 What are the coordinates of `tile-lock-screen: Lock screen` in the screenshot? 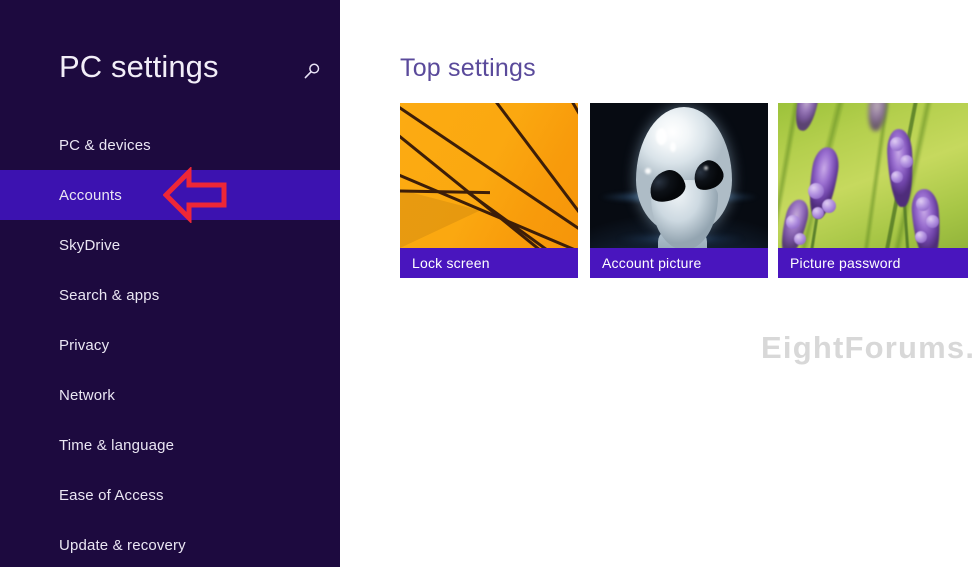 It's located at (489, 190).